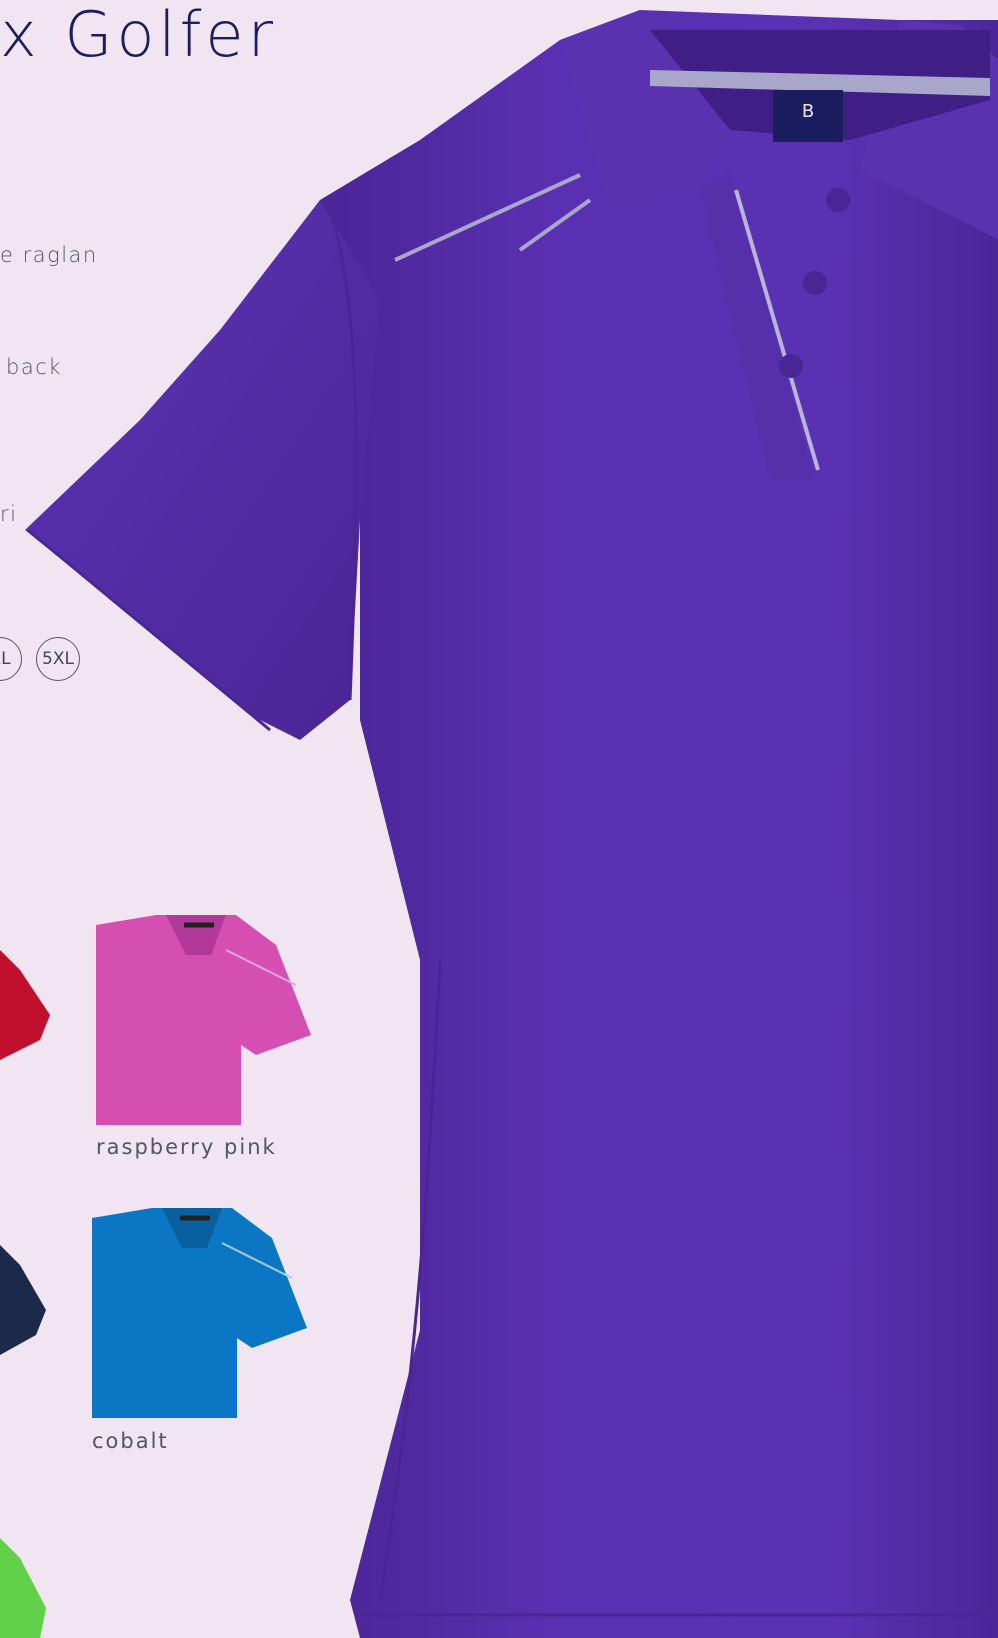 This screenshot has width=998, height=1638. I want to click on feature-text-2: back, so click(34, 367).